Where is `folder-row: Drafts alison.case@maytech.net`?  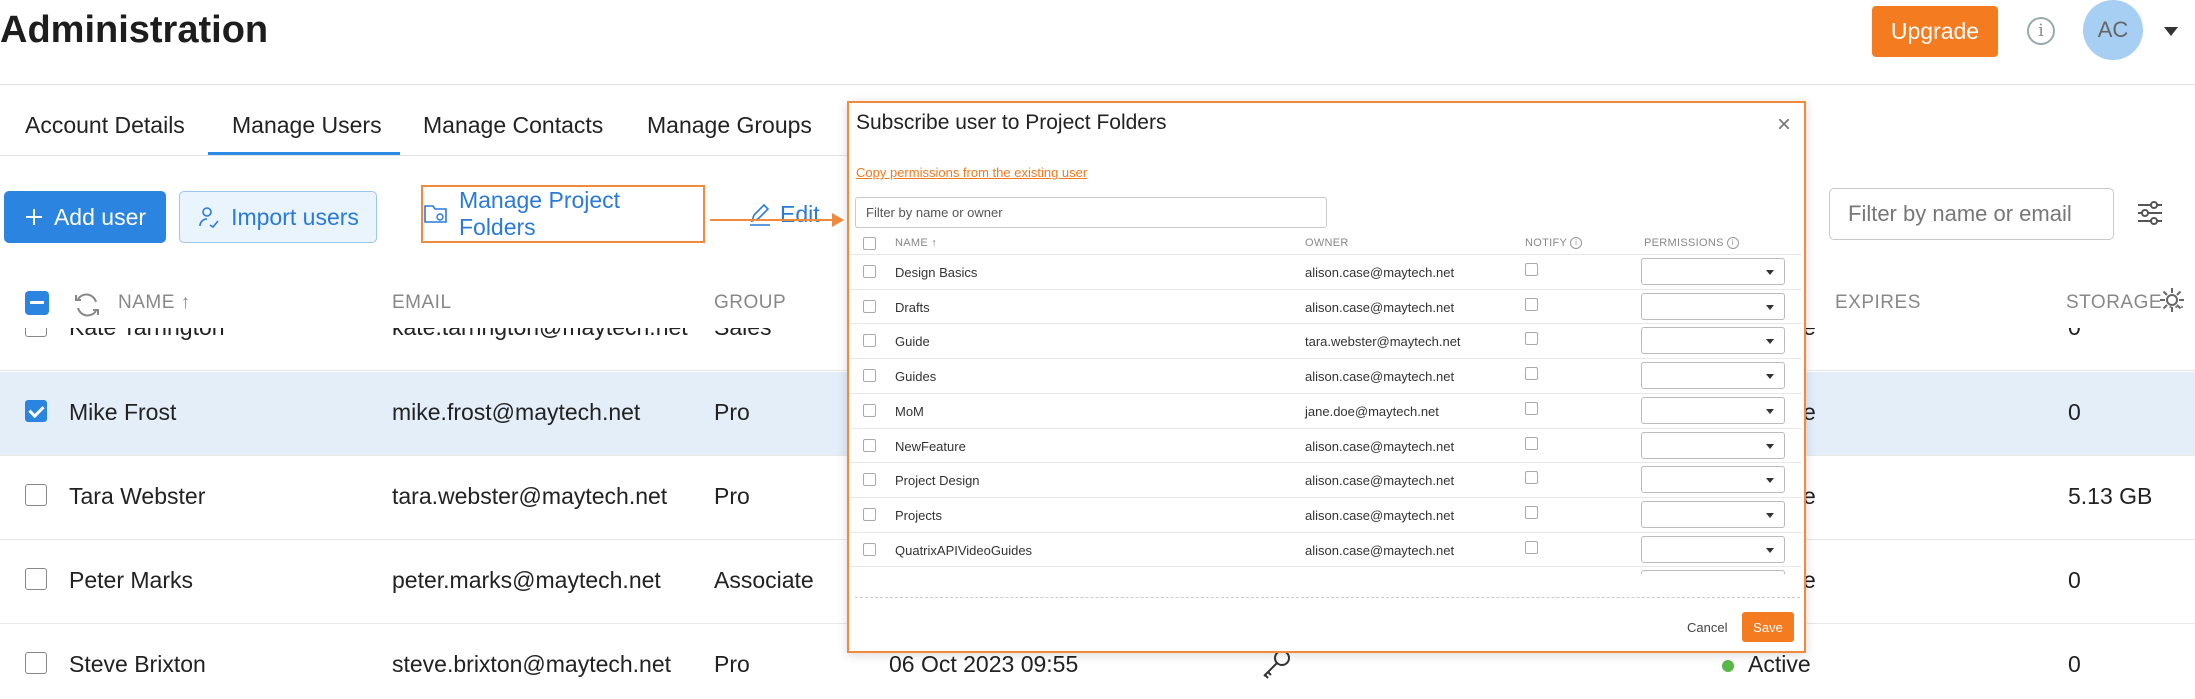
folder-row: Drafts alison.case@maytech.net is located at coordinates (1325, 306).